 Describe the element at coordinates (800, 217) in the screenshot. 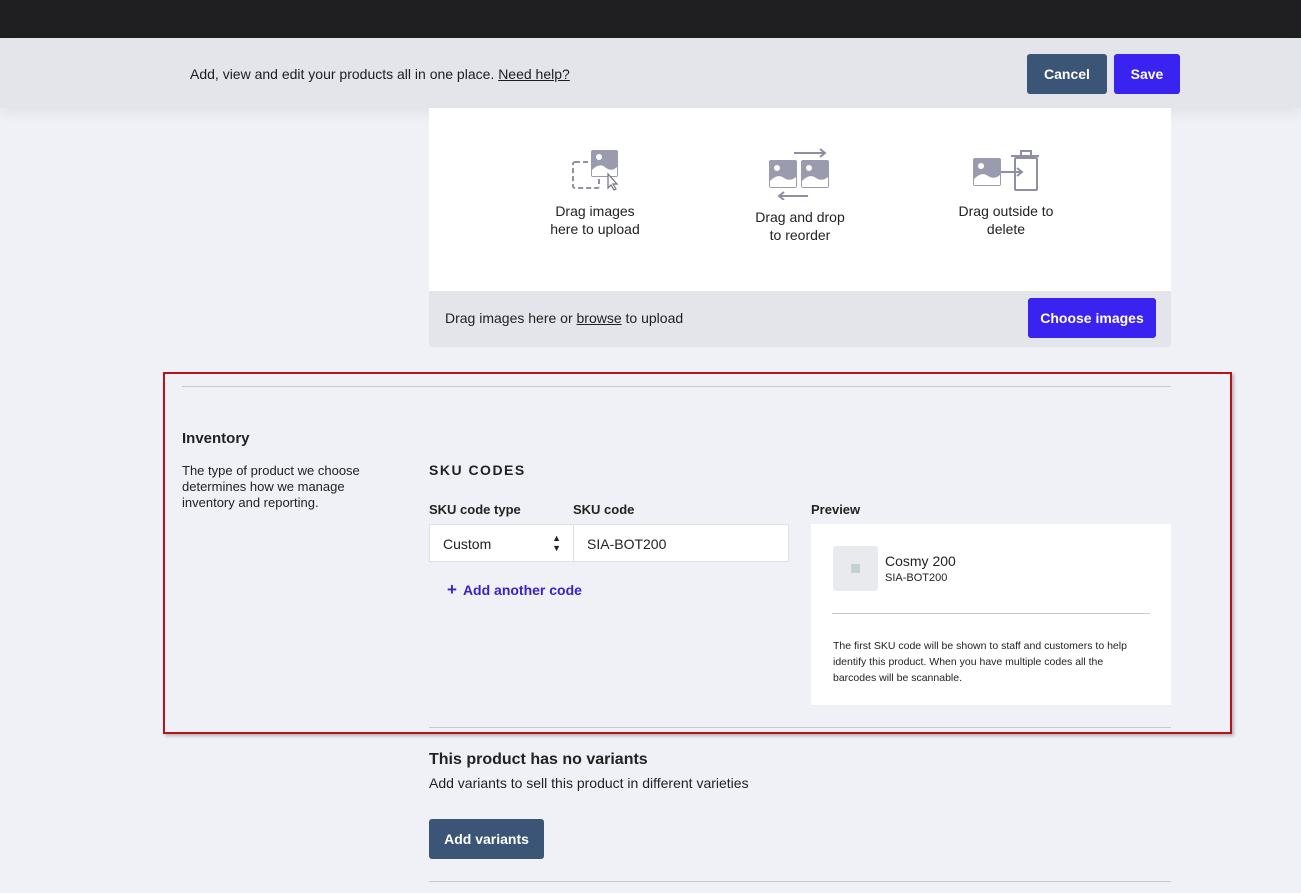

I see `reorder-hint-line1: Drag and drop` at that location.